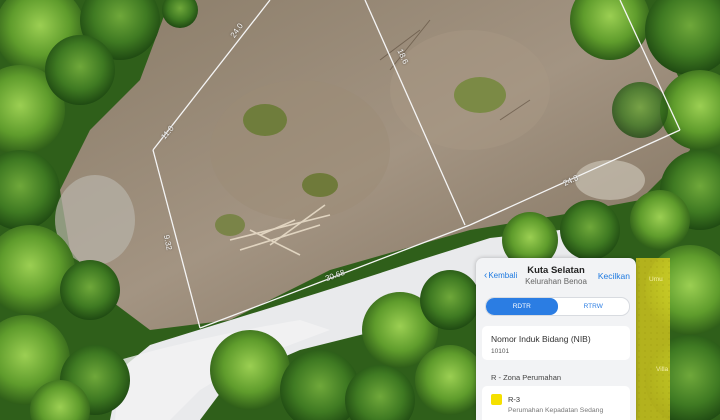 This screenshot has height=420, width=720. Describe the element at coordinates (496, 399) in the screenshot. I see `zone-color-swatch` at that location.